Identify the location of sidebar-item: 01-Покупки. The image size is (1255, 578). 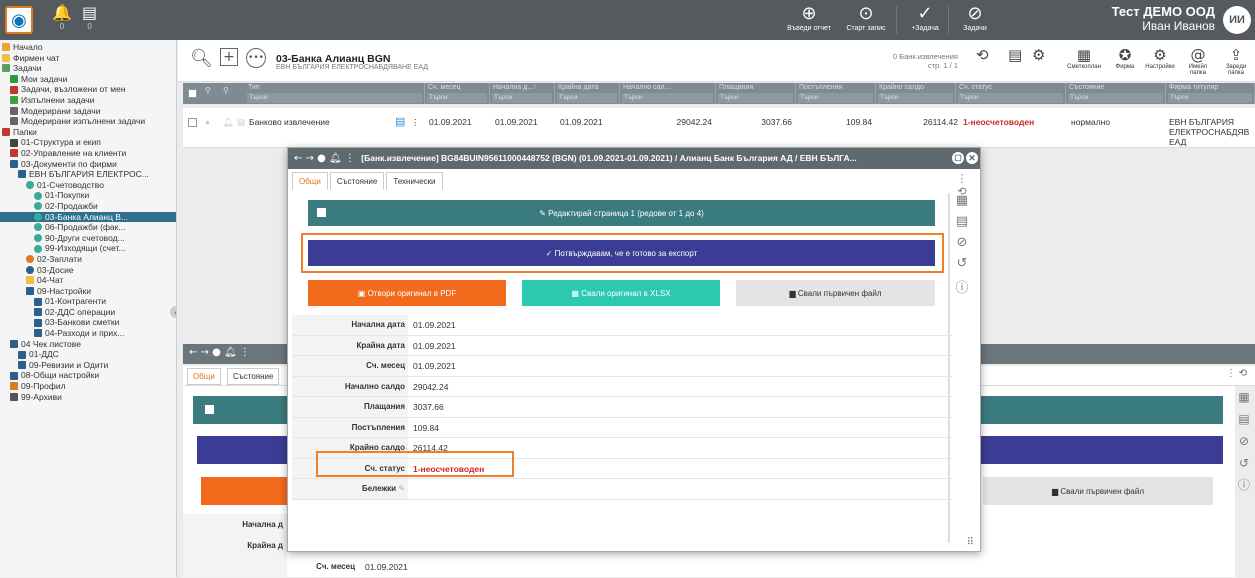
(88, 195).